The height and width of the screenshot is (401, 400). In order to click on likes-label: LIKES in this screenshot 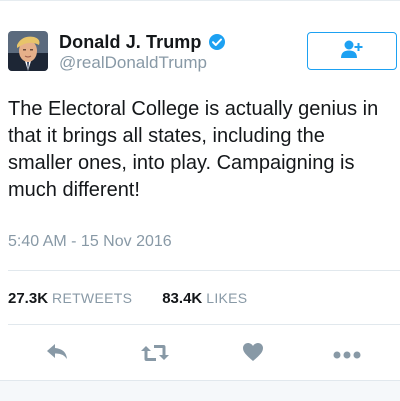, I will do `click(227, 298)`.